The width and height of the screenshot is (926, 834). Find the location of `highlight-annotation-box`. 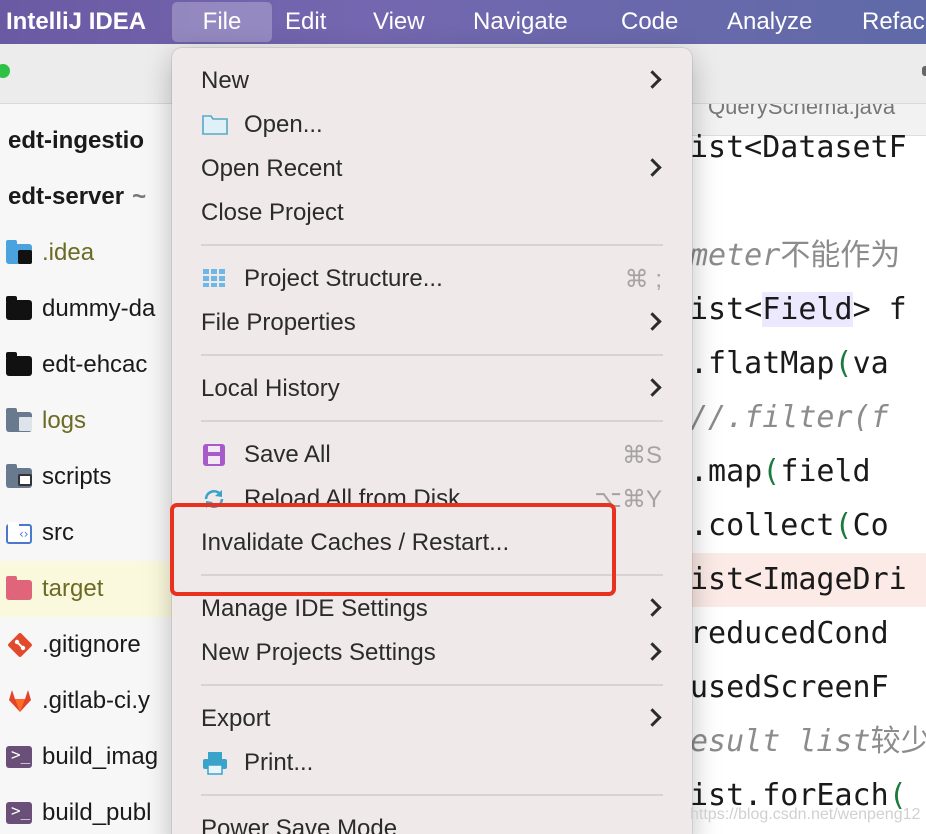

highlight-annotation-box is located at coordinates (393, 549).